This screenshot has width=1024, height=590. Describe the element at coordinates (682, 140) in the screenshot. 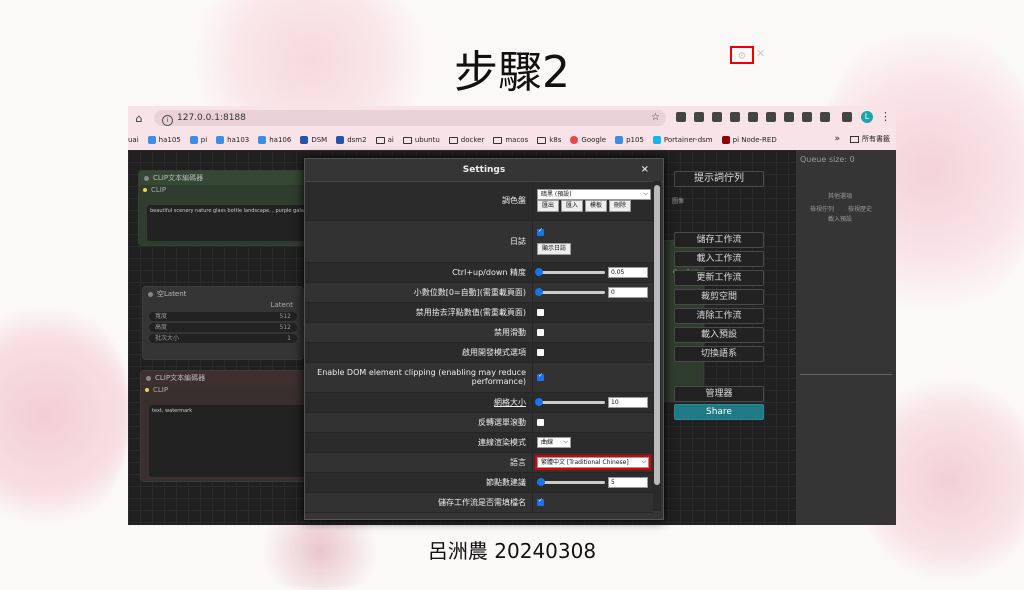

I see `bookmark: Portainer-dsm` at that location.